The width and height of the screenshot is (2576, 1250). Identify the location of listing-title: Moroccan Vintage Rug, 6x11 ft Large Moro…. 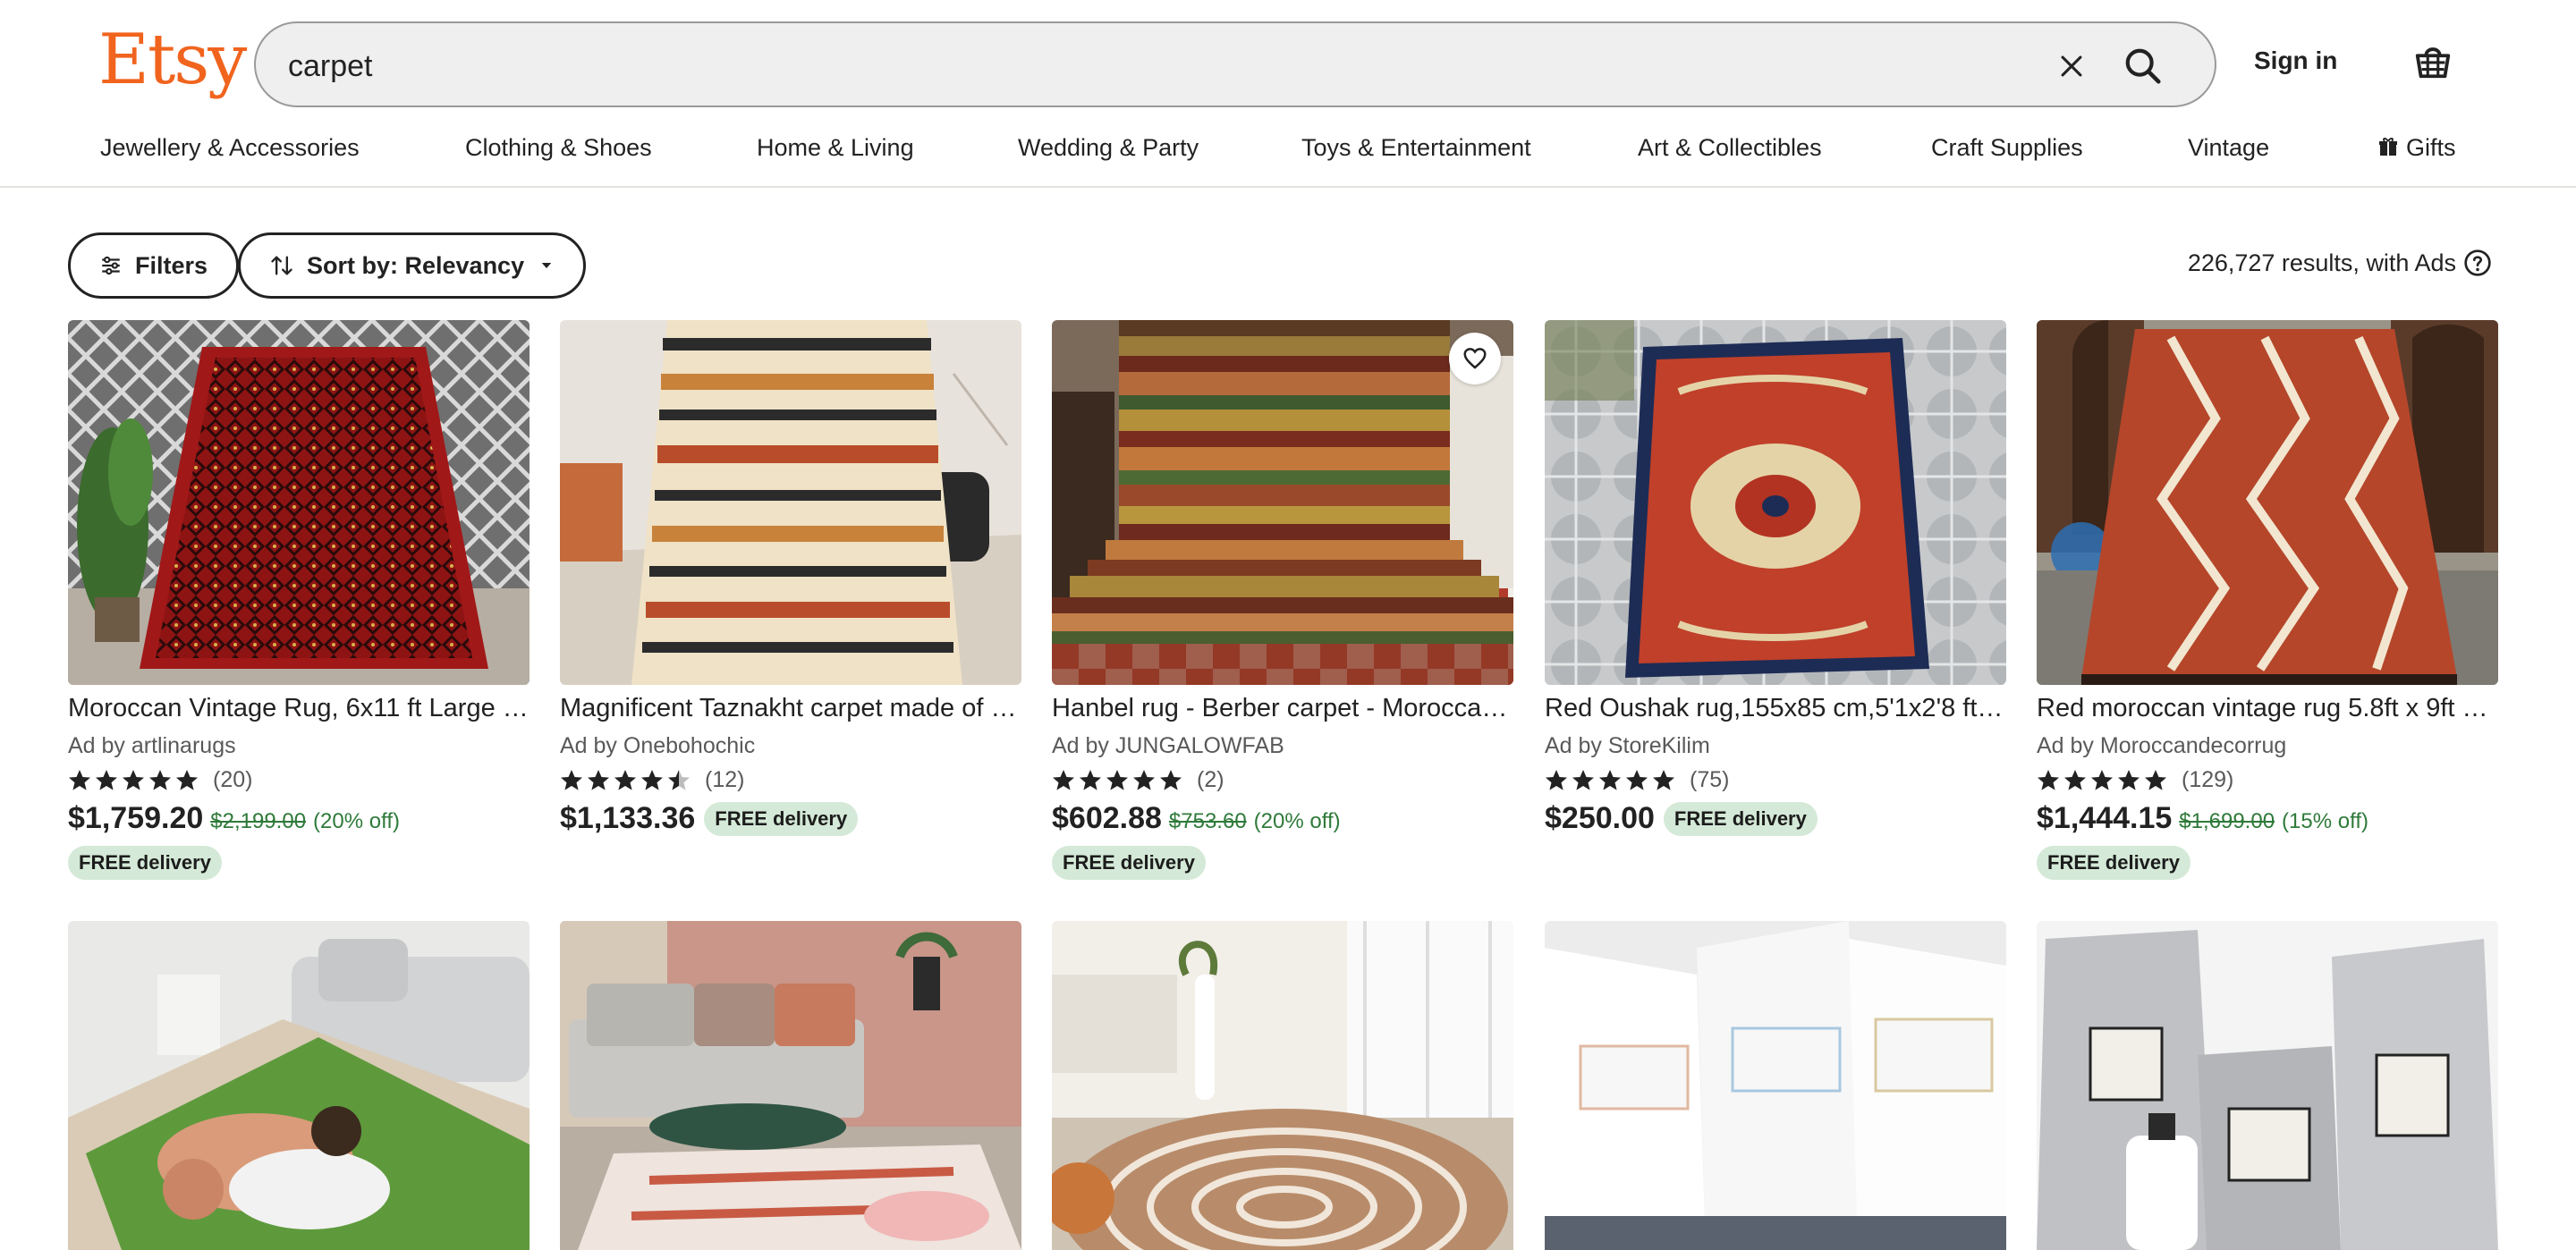
(299, 709).